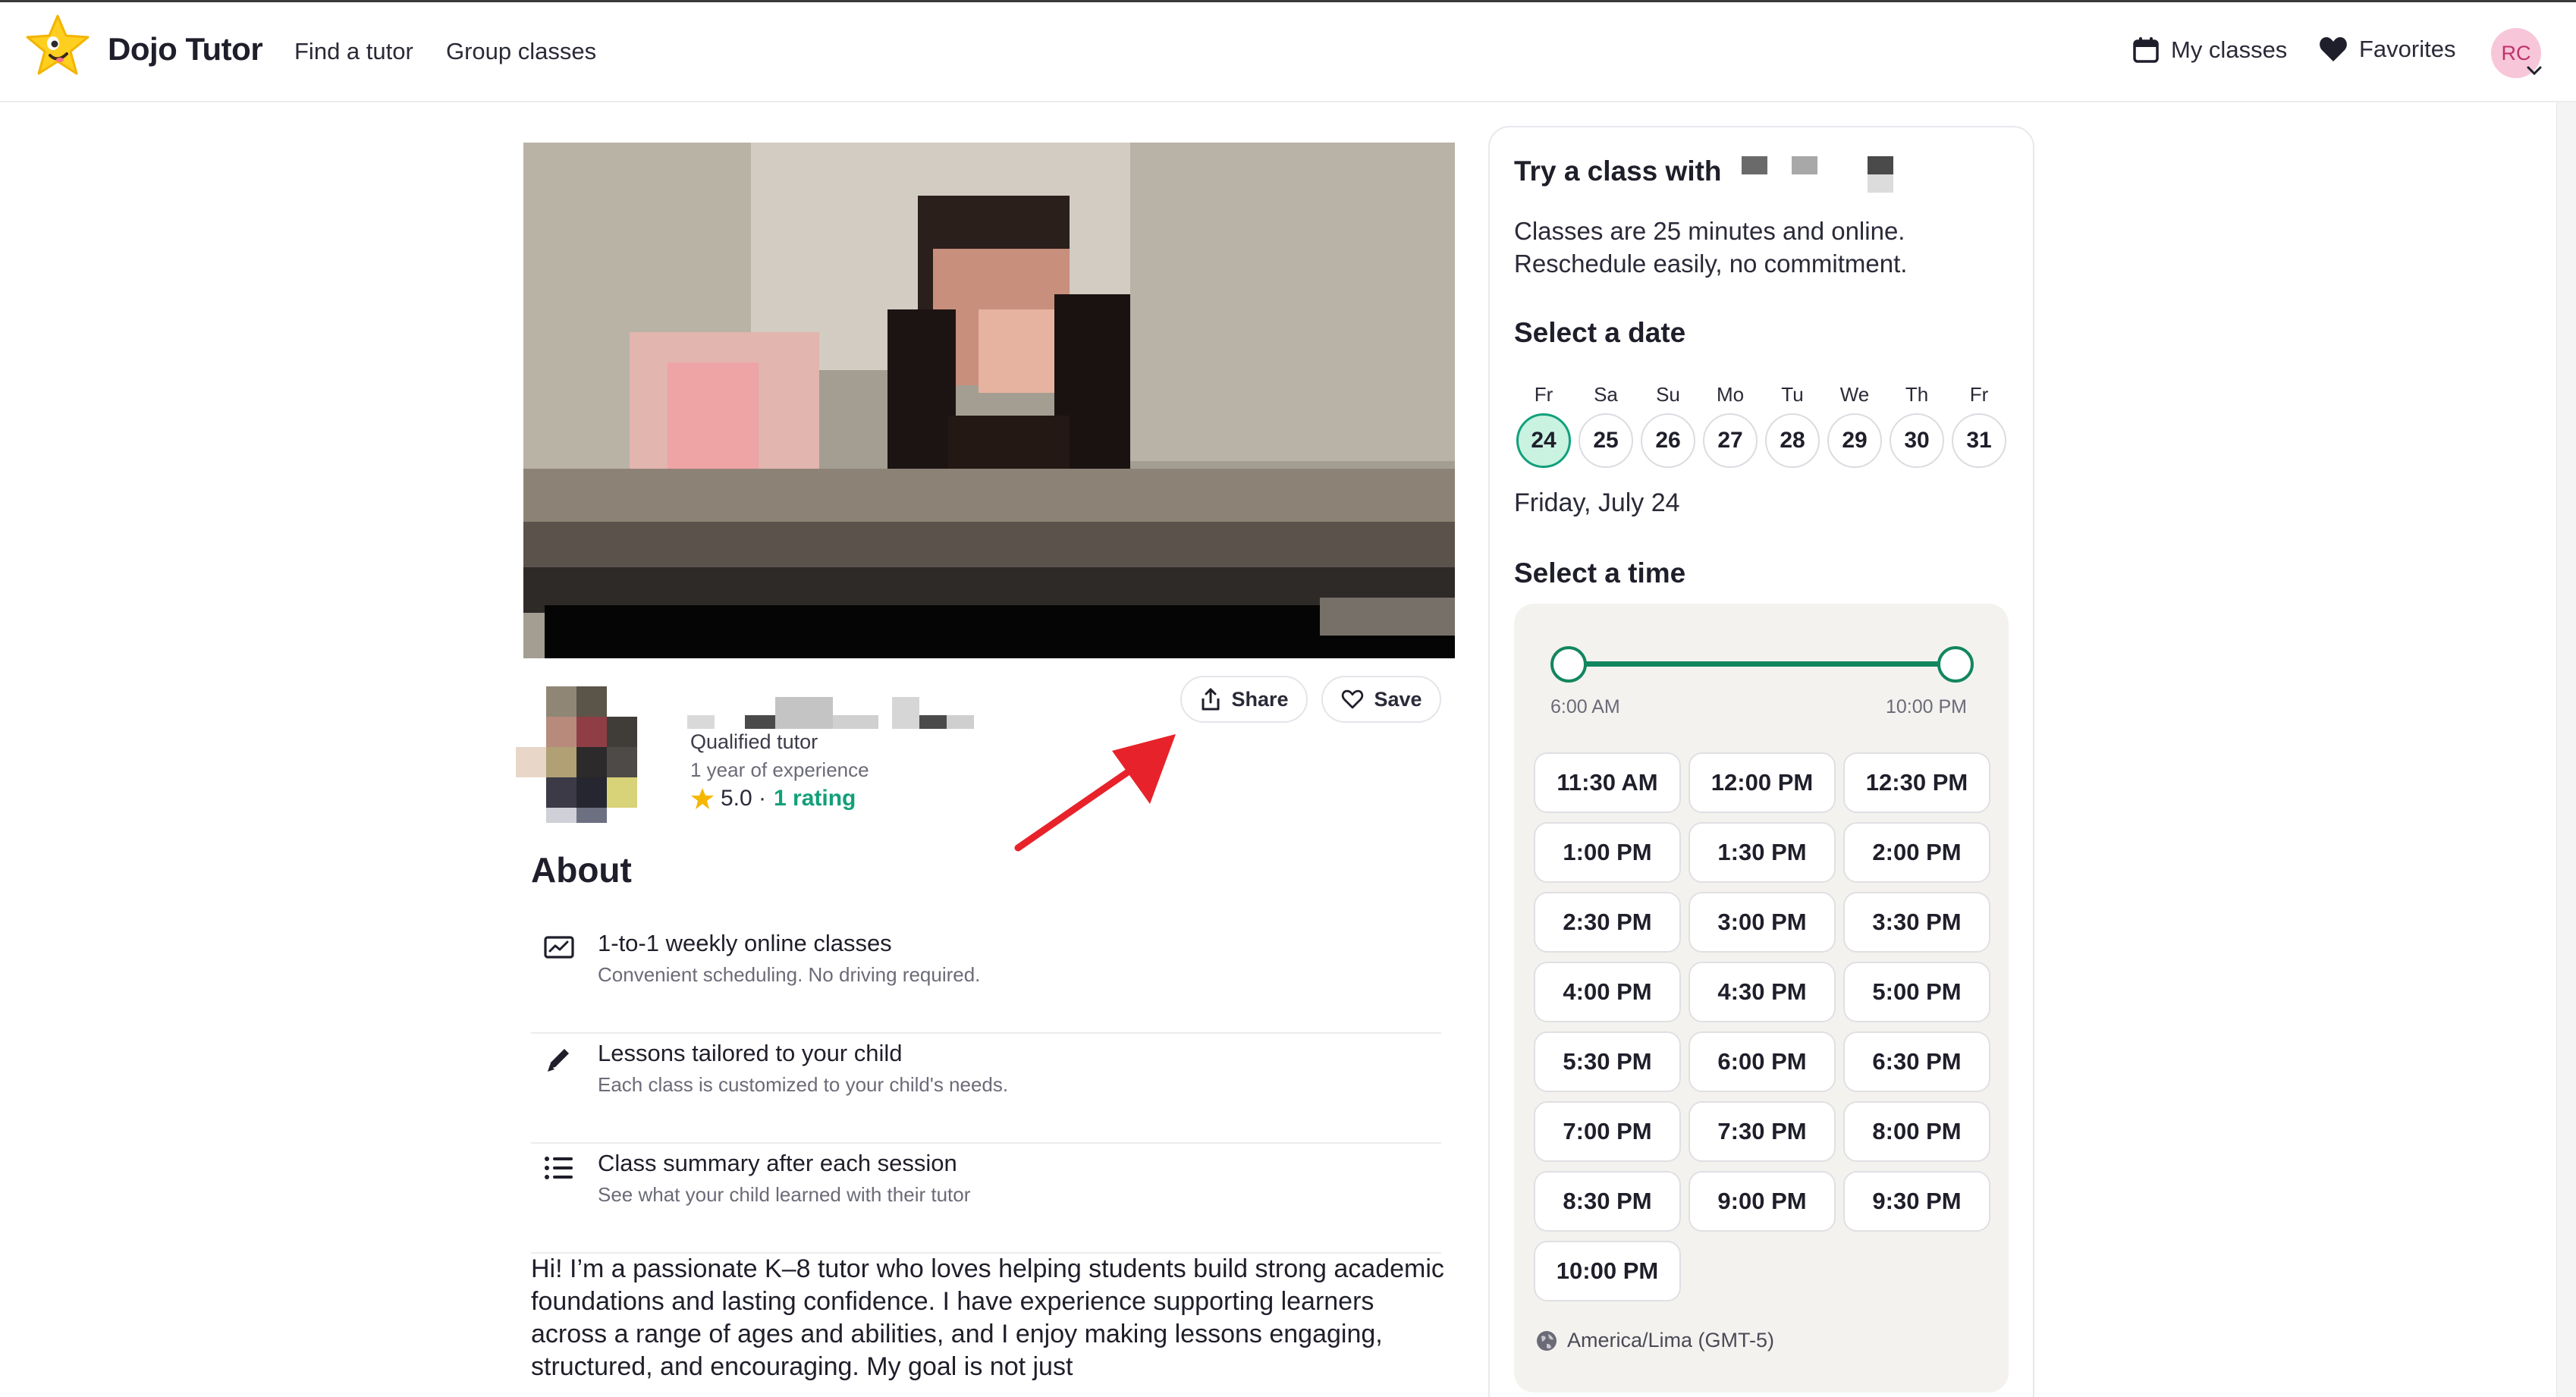  Describe the element at coordinates (1916, 1061) in the screenshot. I see `time-slot: 6:30 PM` at that location.